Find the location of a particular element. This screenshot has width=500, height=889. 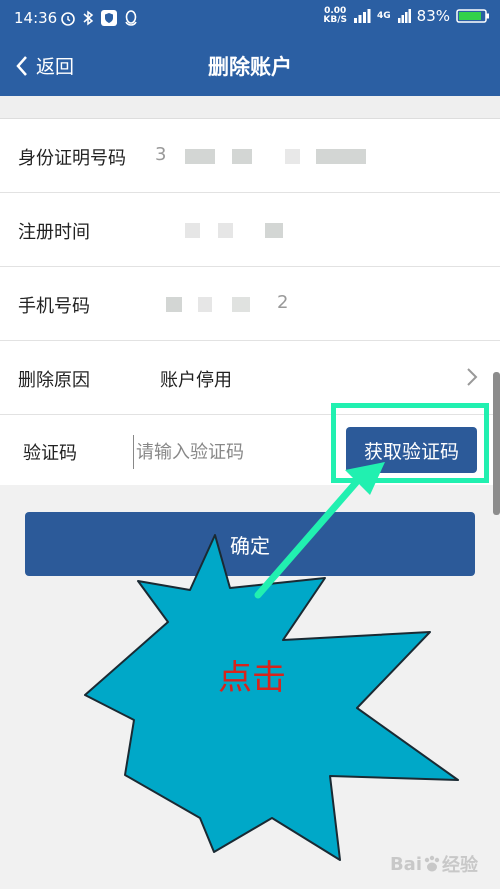

reason-value: 账户停用 is located at coordinates (196, 380).